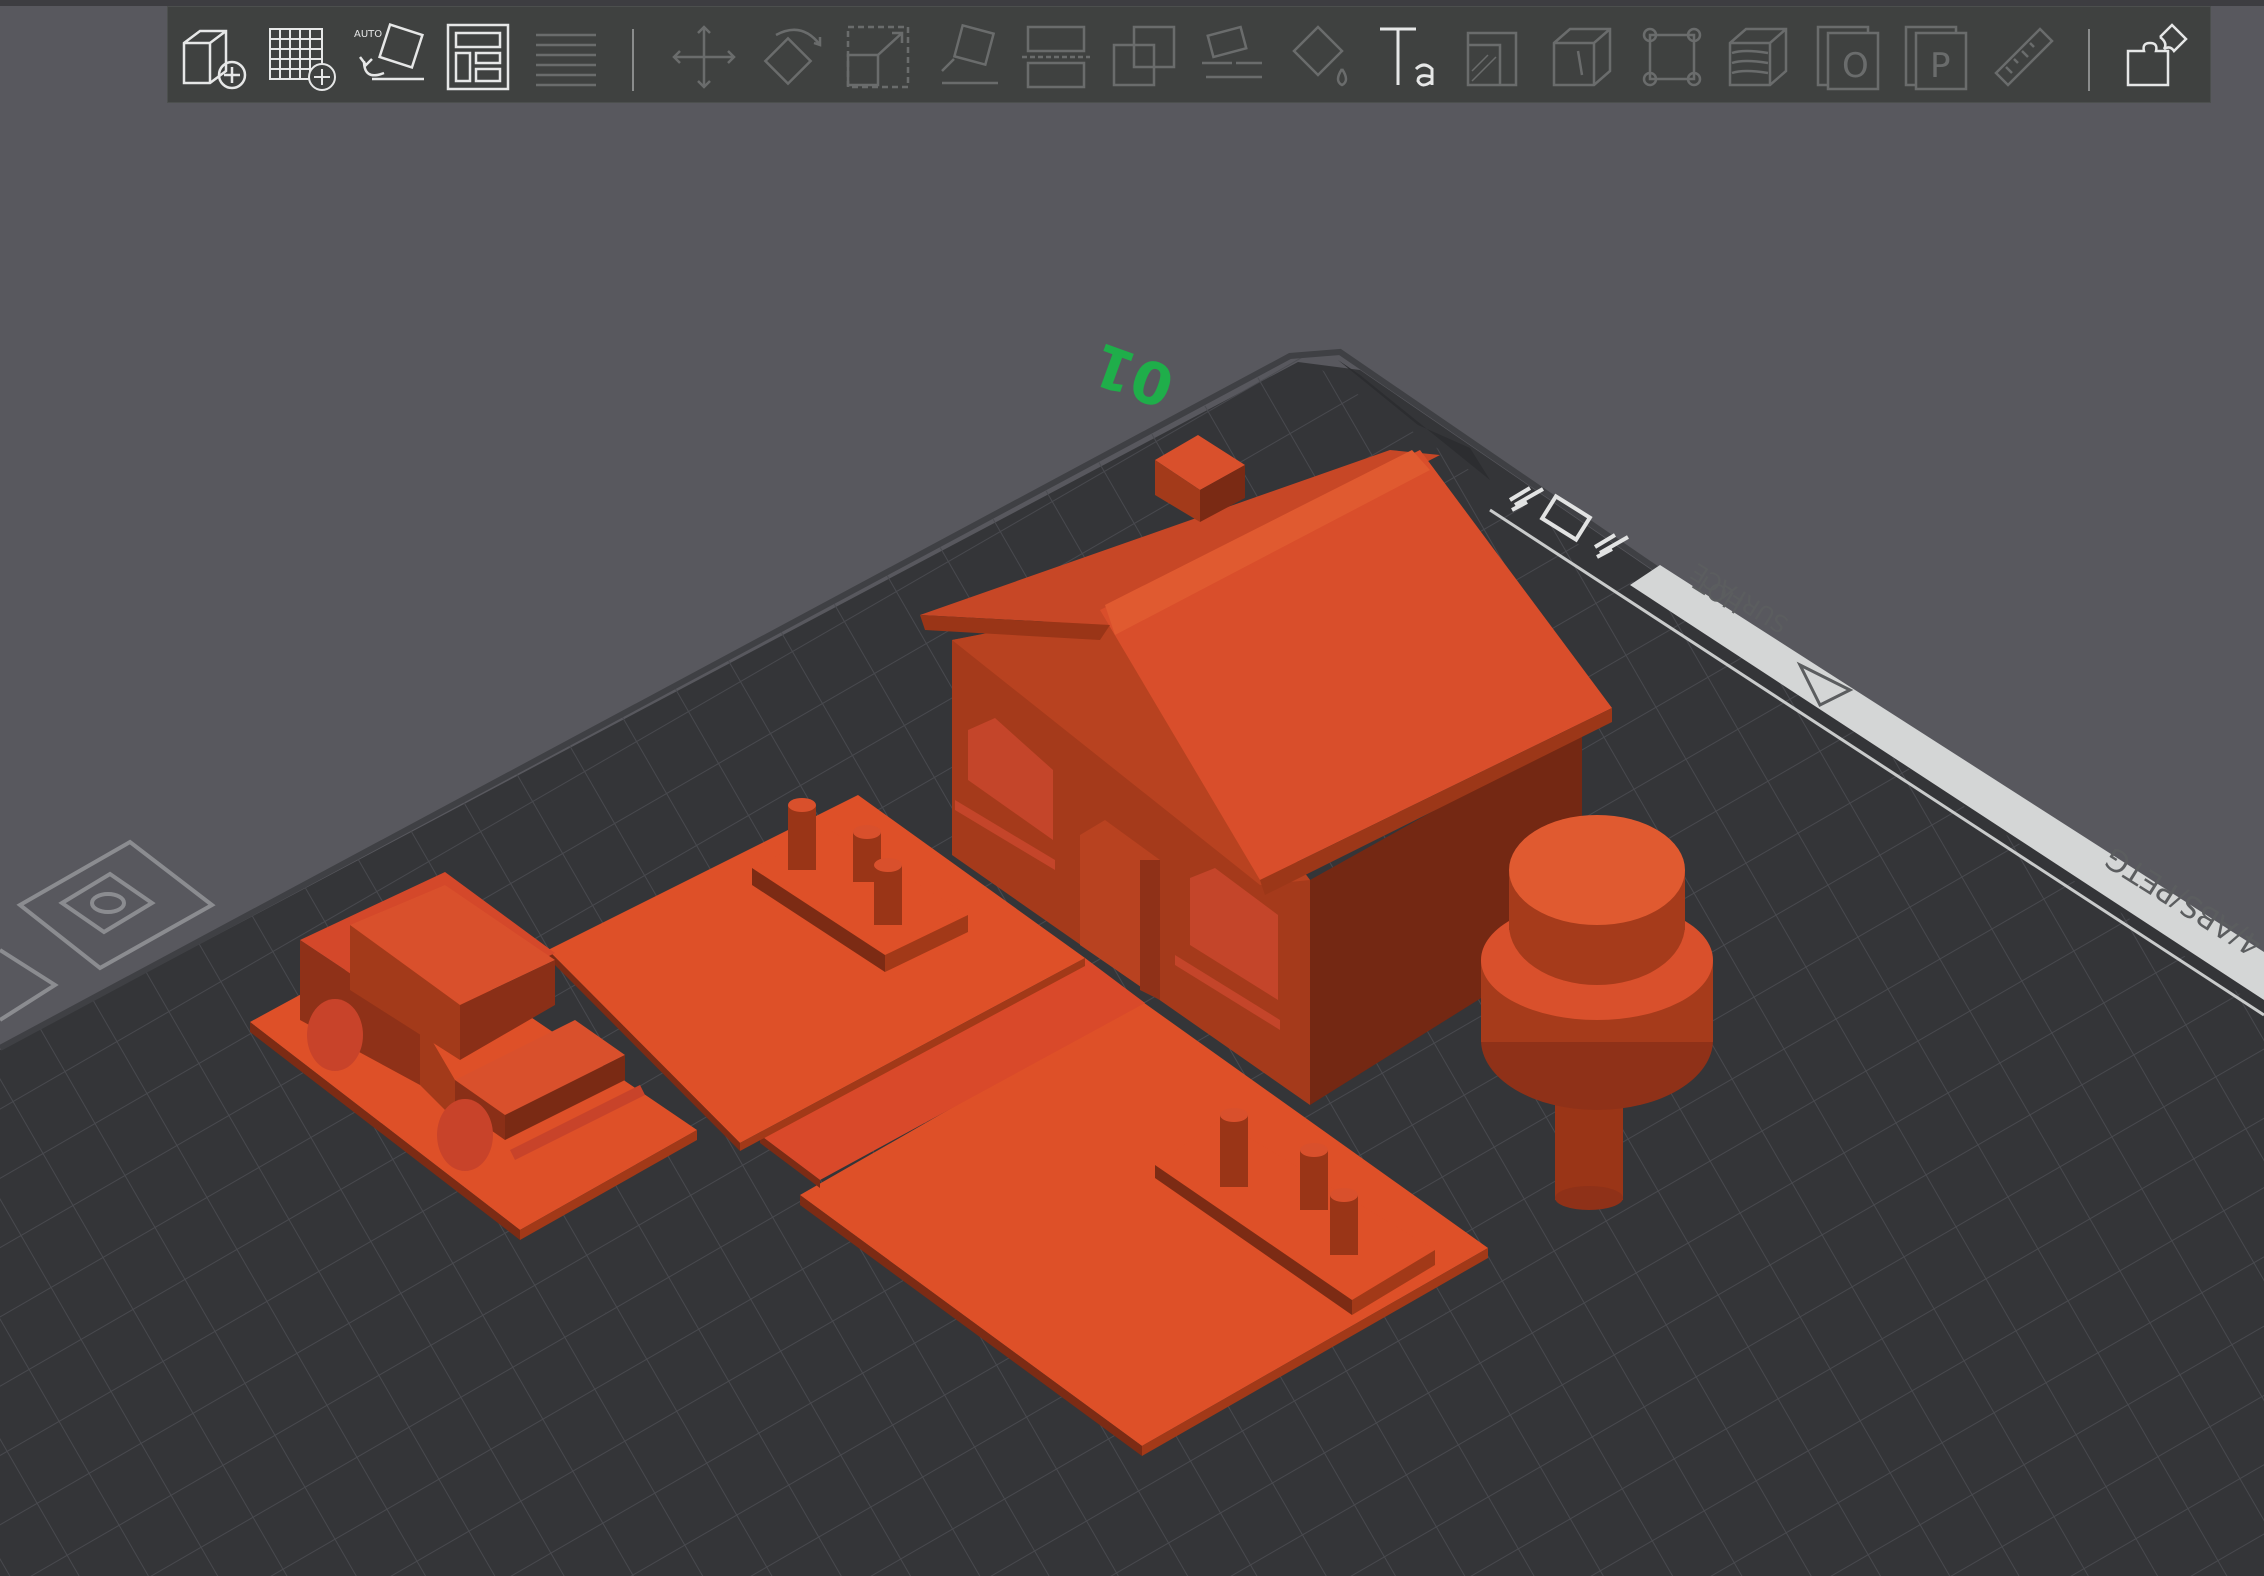  I want to click on variable-layer-height-button, so click(1496, 57).